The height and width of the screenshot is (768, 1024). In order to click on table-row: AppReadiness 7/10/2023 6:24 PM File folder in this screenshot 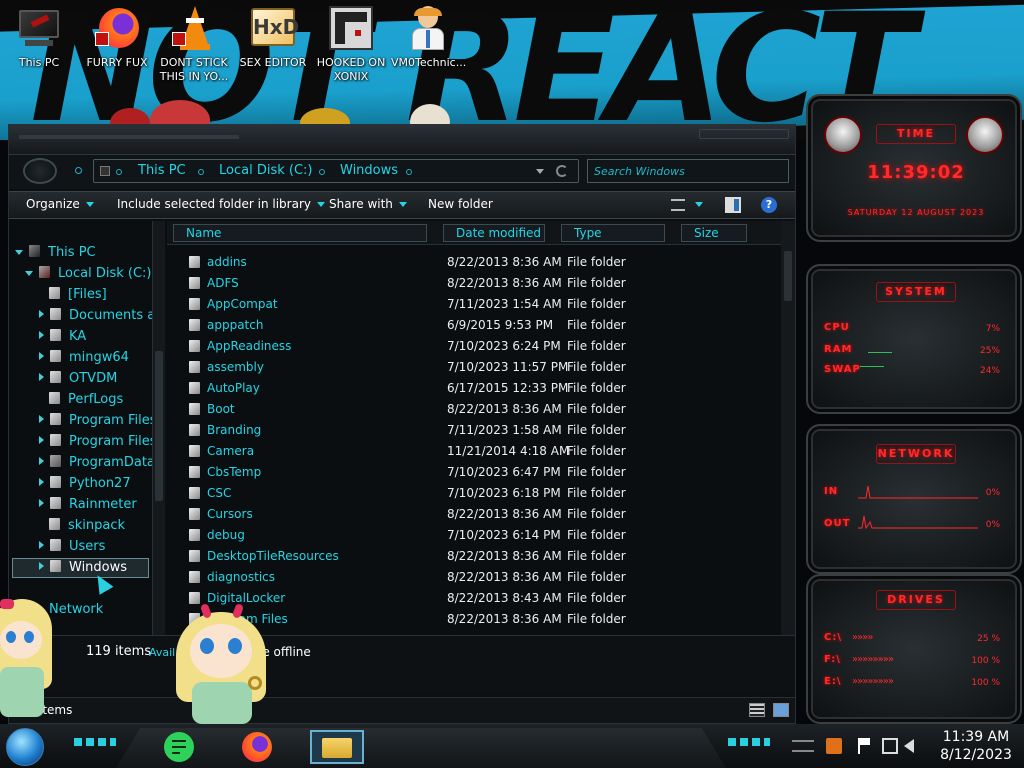, I will do `click(472, 346)`.